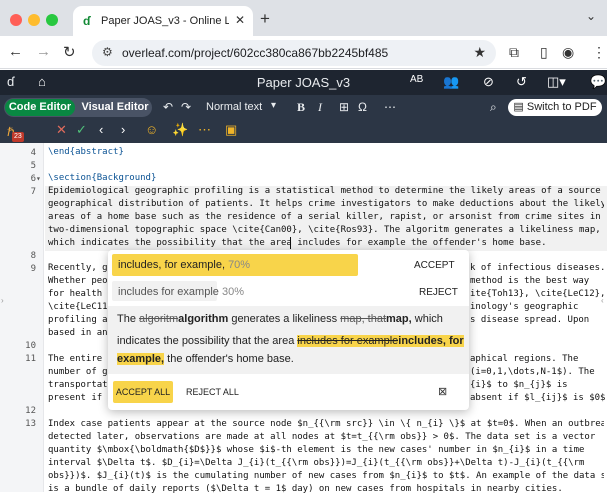  I want to click on chevron-down-icon: ▾, so click(273, 105).